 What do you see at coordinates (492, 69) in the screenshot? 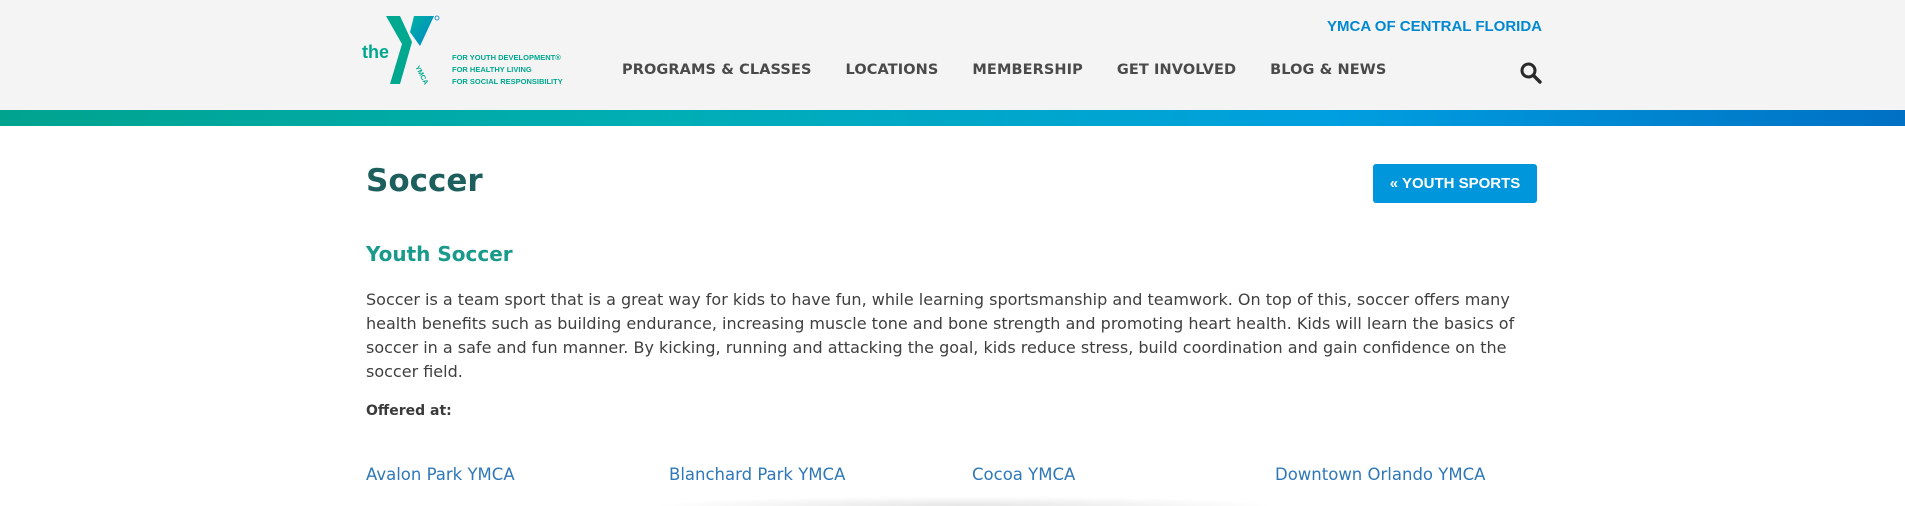
I see `tagline-line: FOR HEALTHY LIVING` at bounding box center [492, 69].